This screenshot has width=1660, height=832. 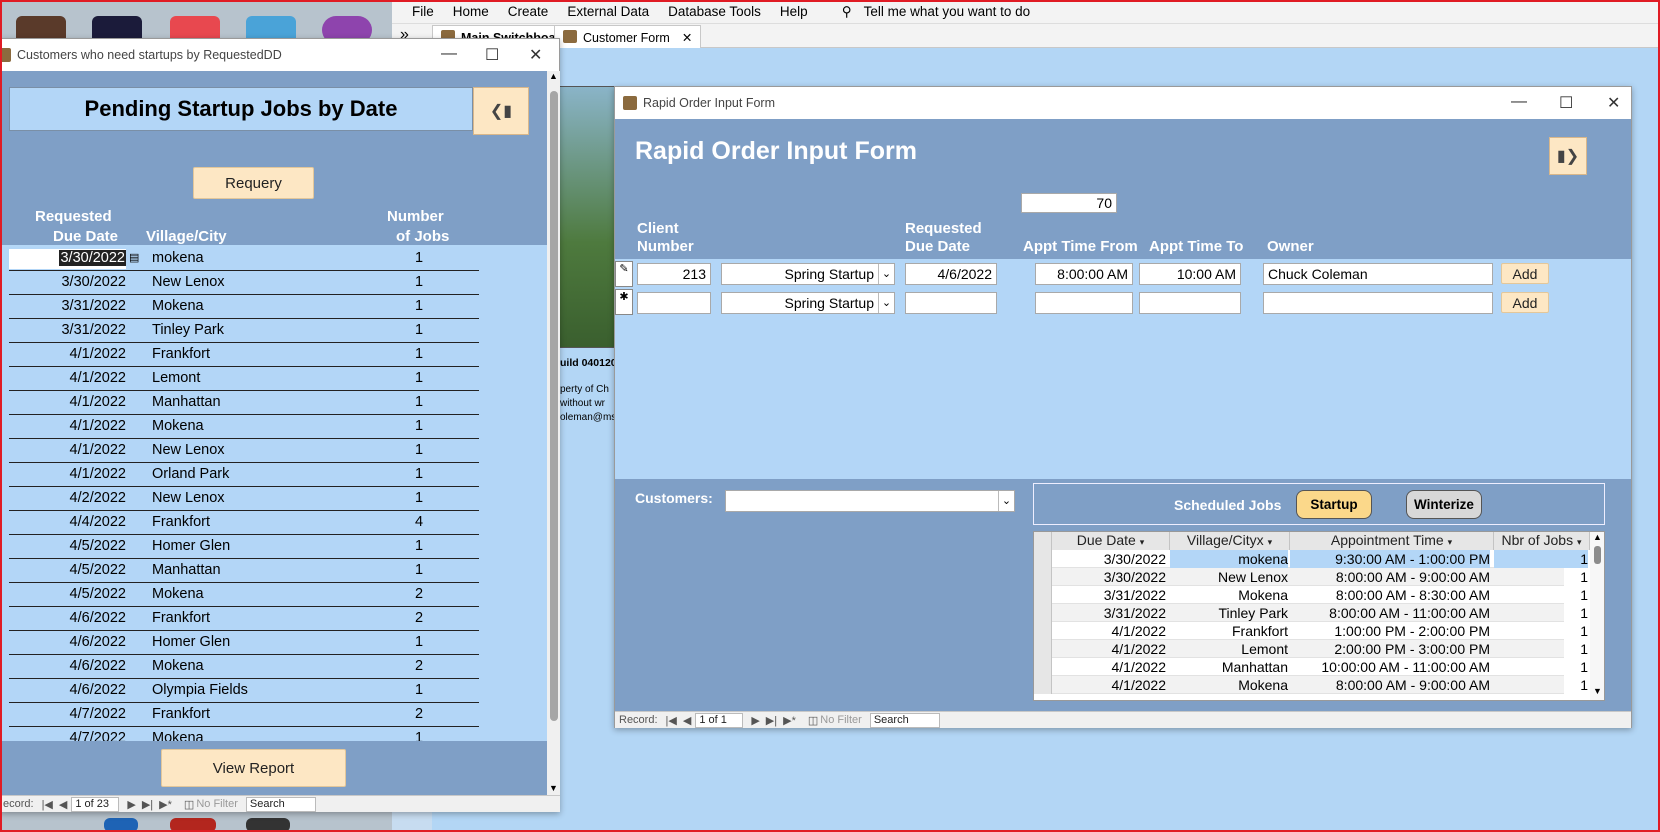 I want to click on new-add-button: Add, so click(x=1525, y=302).